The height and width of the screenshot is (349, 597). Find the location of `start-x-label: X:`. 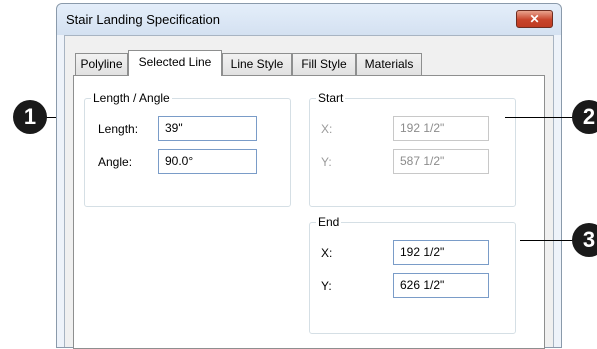

start-x-label: X: is located at coordinates (327, 129).